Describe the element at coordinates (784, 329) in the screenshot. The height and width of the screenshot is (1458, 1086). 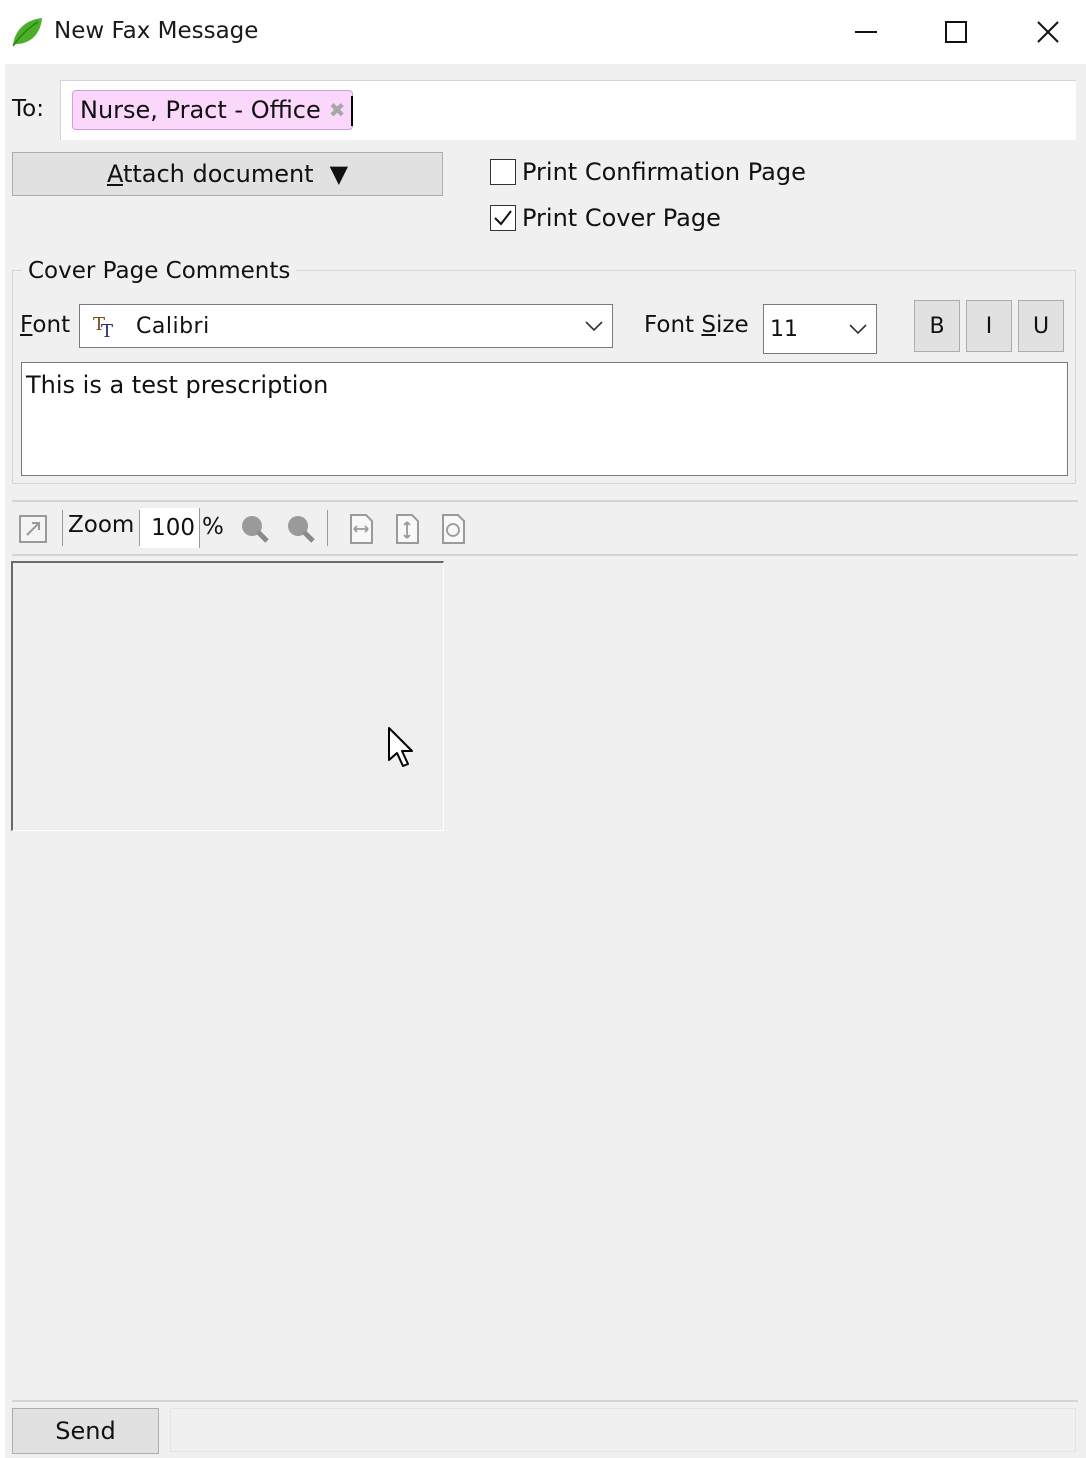
I see `font-size-value: 11` at that location.